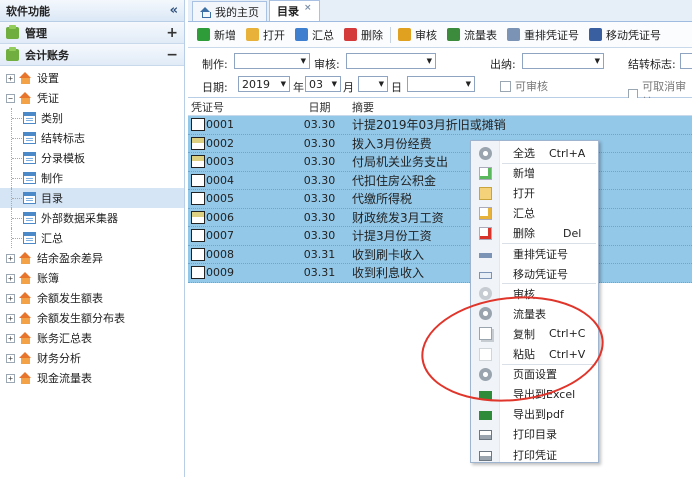  Describe the element at coordinates (239, 107) in the screenshot. I see `column-header-number: 凭证号` at that location.